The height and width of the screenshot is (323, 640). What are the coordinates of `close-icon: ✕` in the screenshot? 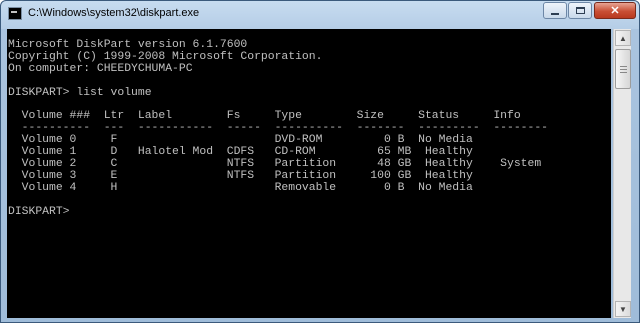 It's located at (615, 11).